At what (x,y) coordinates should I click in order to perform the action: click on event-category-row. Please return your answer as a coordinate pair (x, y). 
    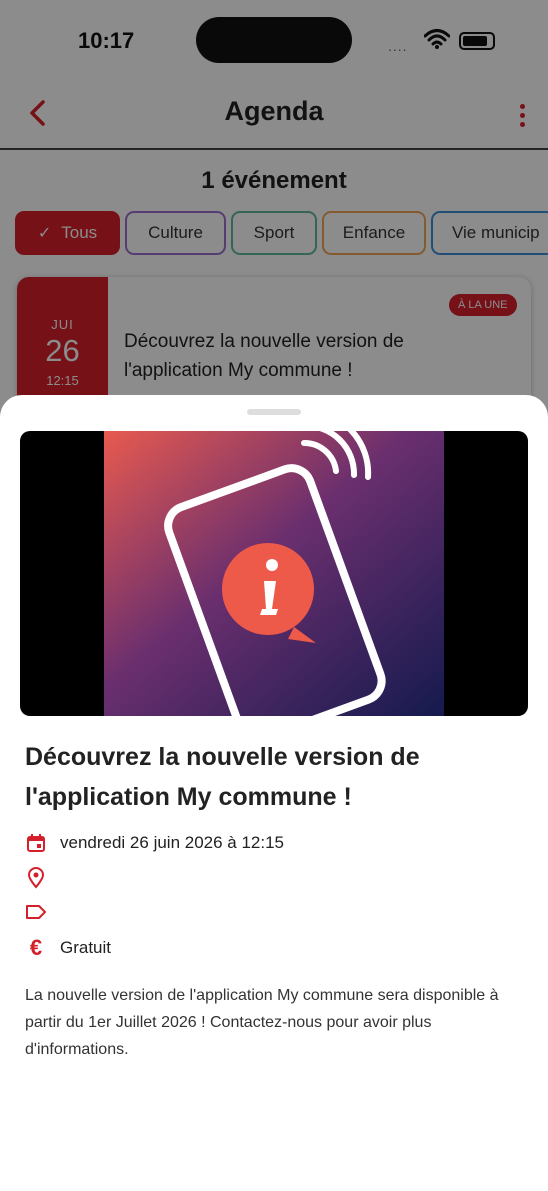
    Looking at the image, I should click on (42, 912).